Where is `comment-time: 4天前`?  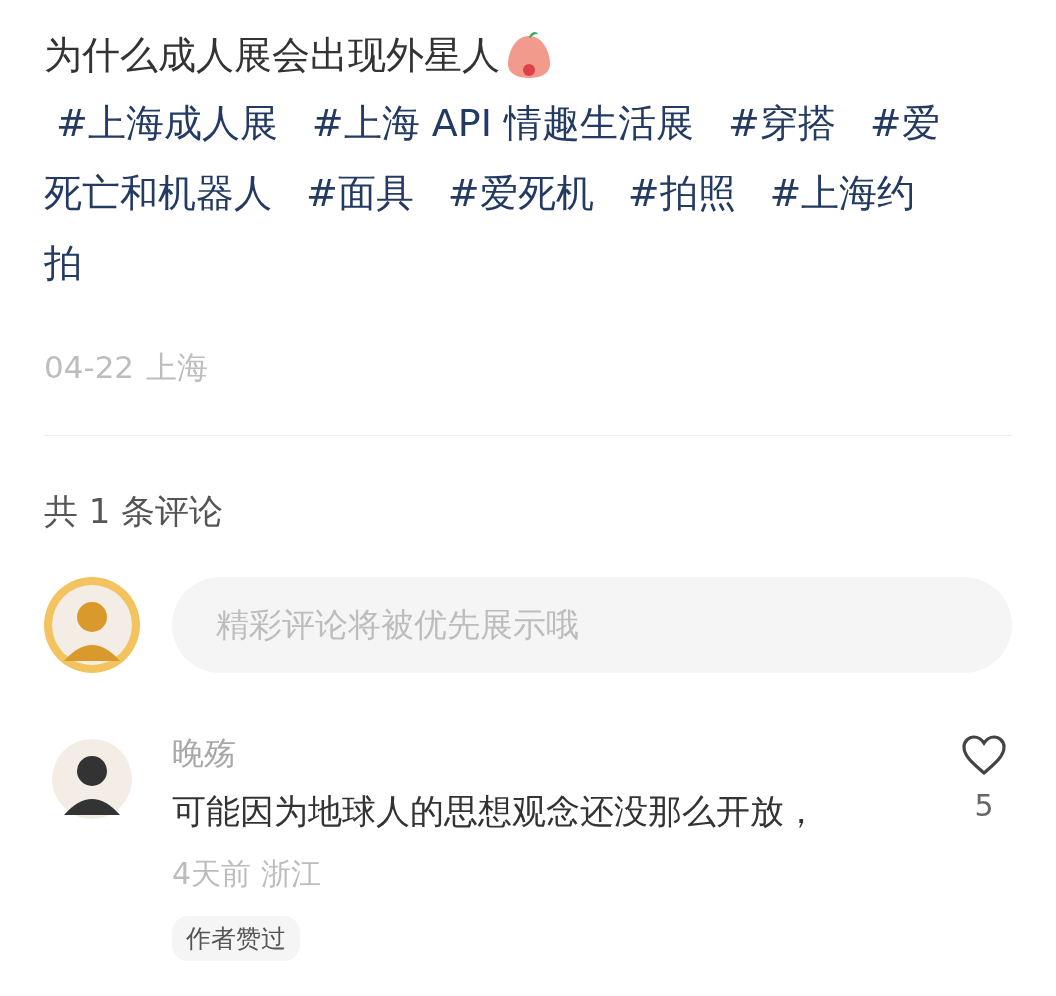 comment-time: 4天前 is located at coordinates (212, 873).